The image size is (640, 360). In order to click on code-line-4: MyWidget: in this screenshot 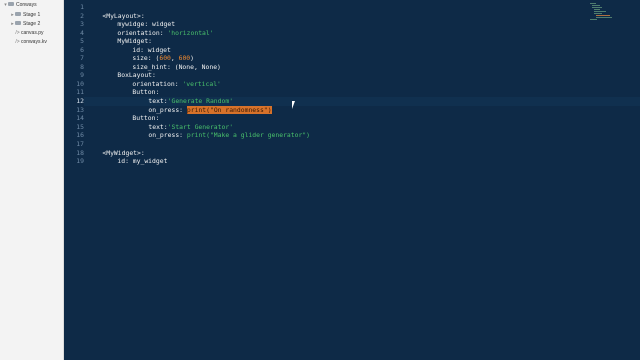, I will do `click(127, 37)`.